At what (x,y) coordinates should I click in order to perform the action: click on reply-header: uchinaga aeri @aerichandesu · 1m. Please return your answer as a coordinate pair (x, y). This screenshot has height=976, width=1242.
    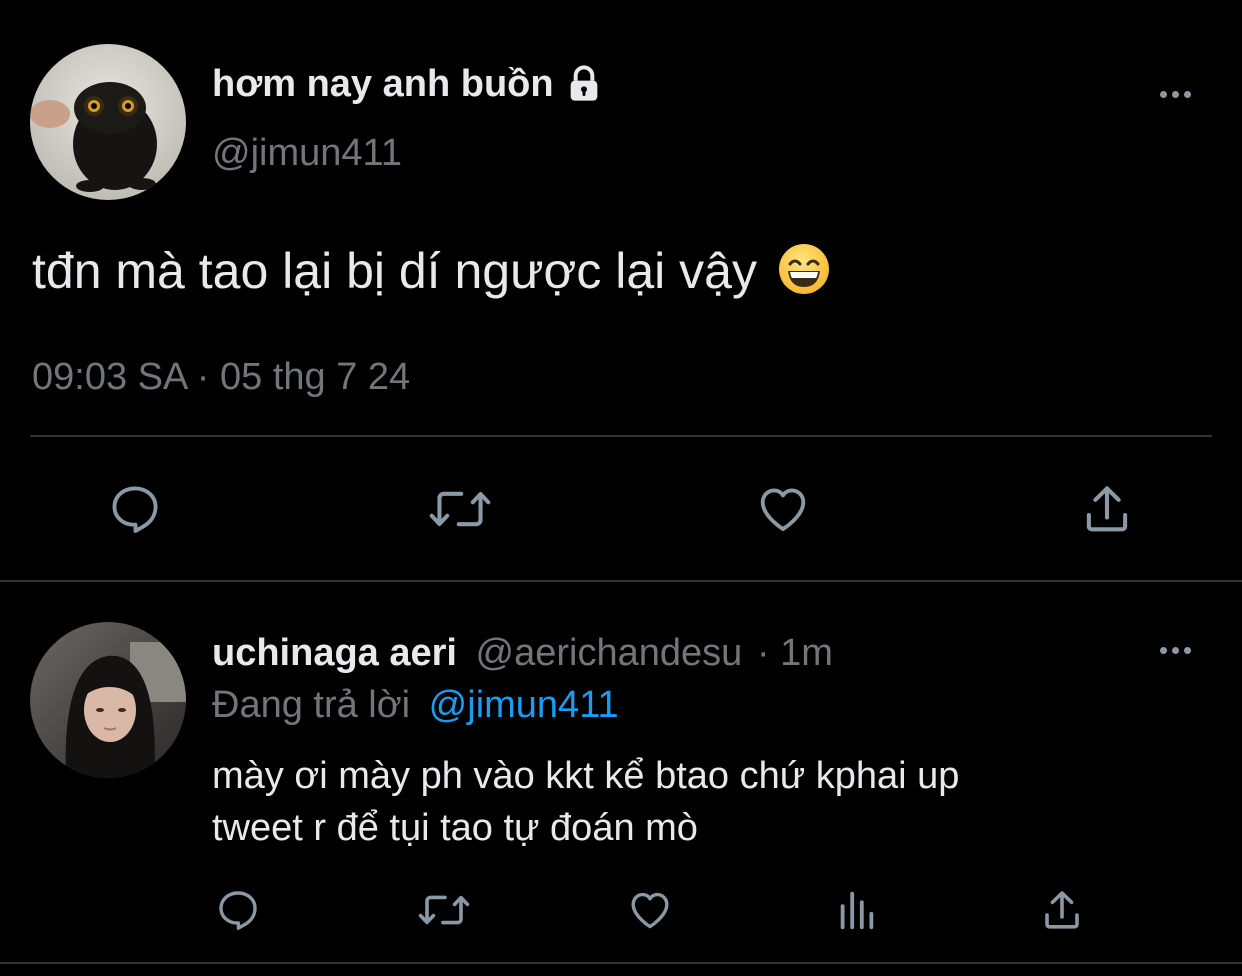
    Looking at the image, I should click on (522, 653).